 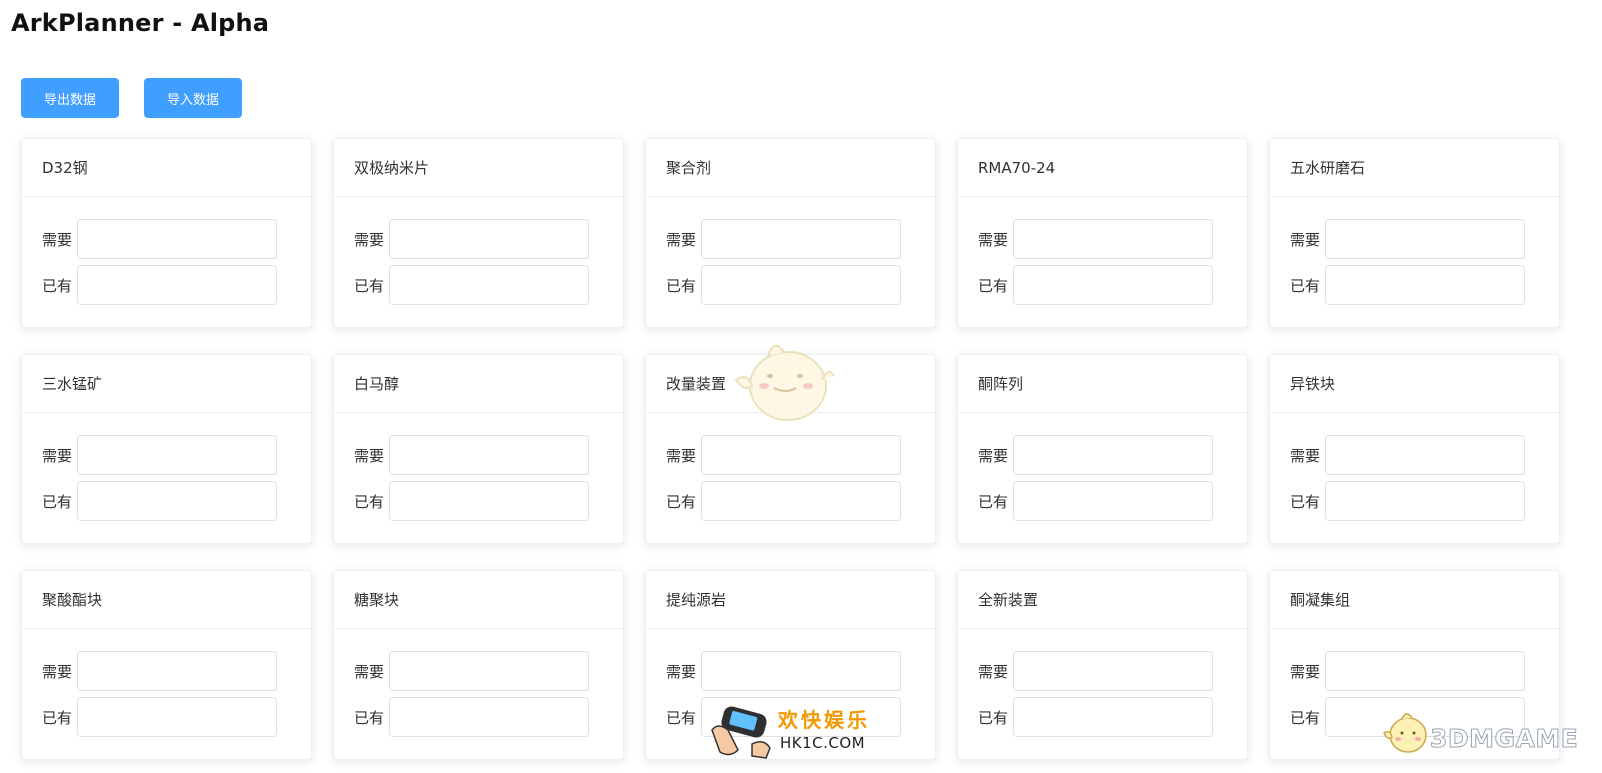 I want to click on game3dm-text: 3DMGAME, so click(x=1504, y=739).